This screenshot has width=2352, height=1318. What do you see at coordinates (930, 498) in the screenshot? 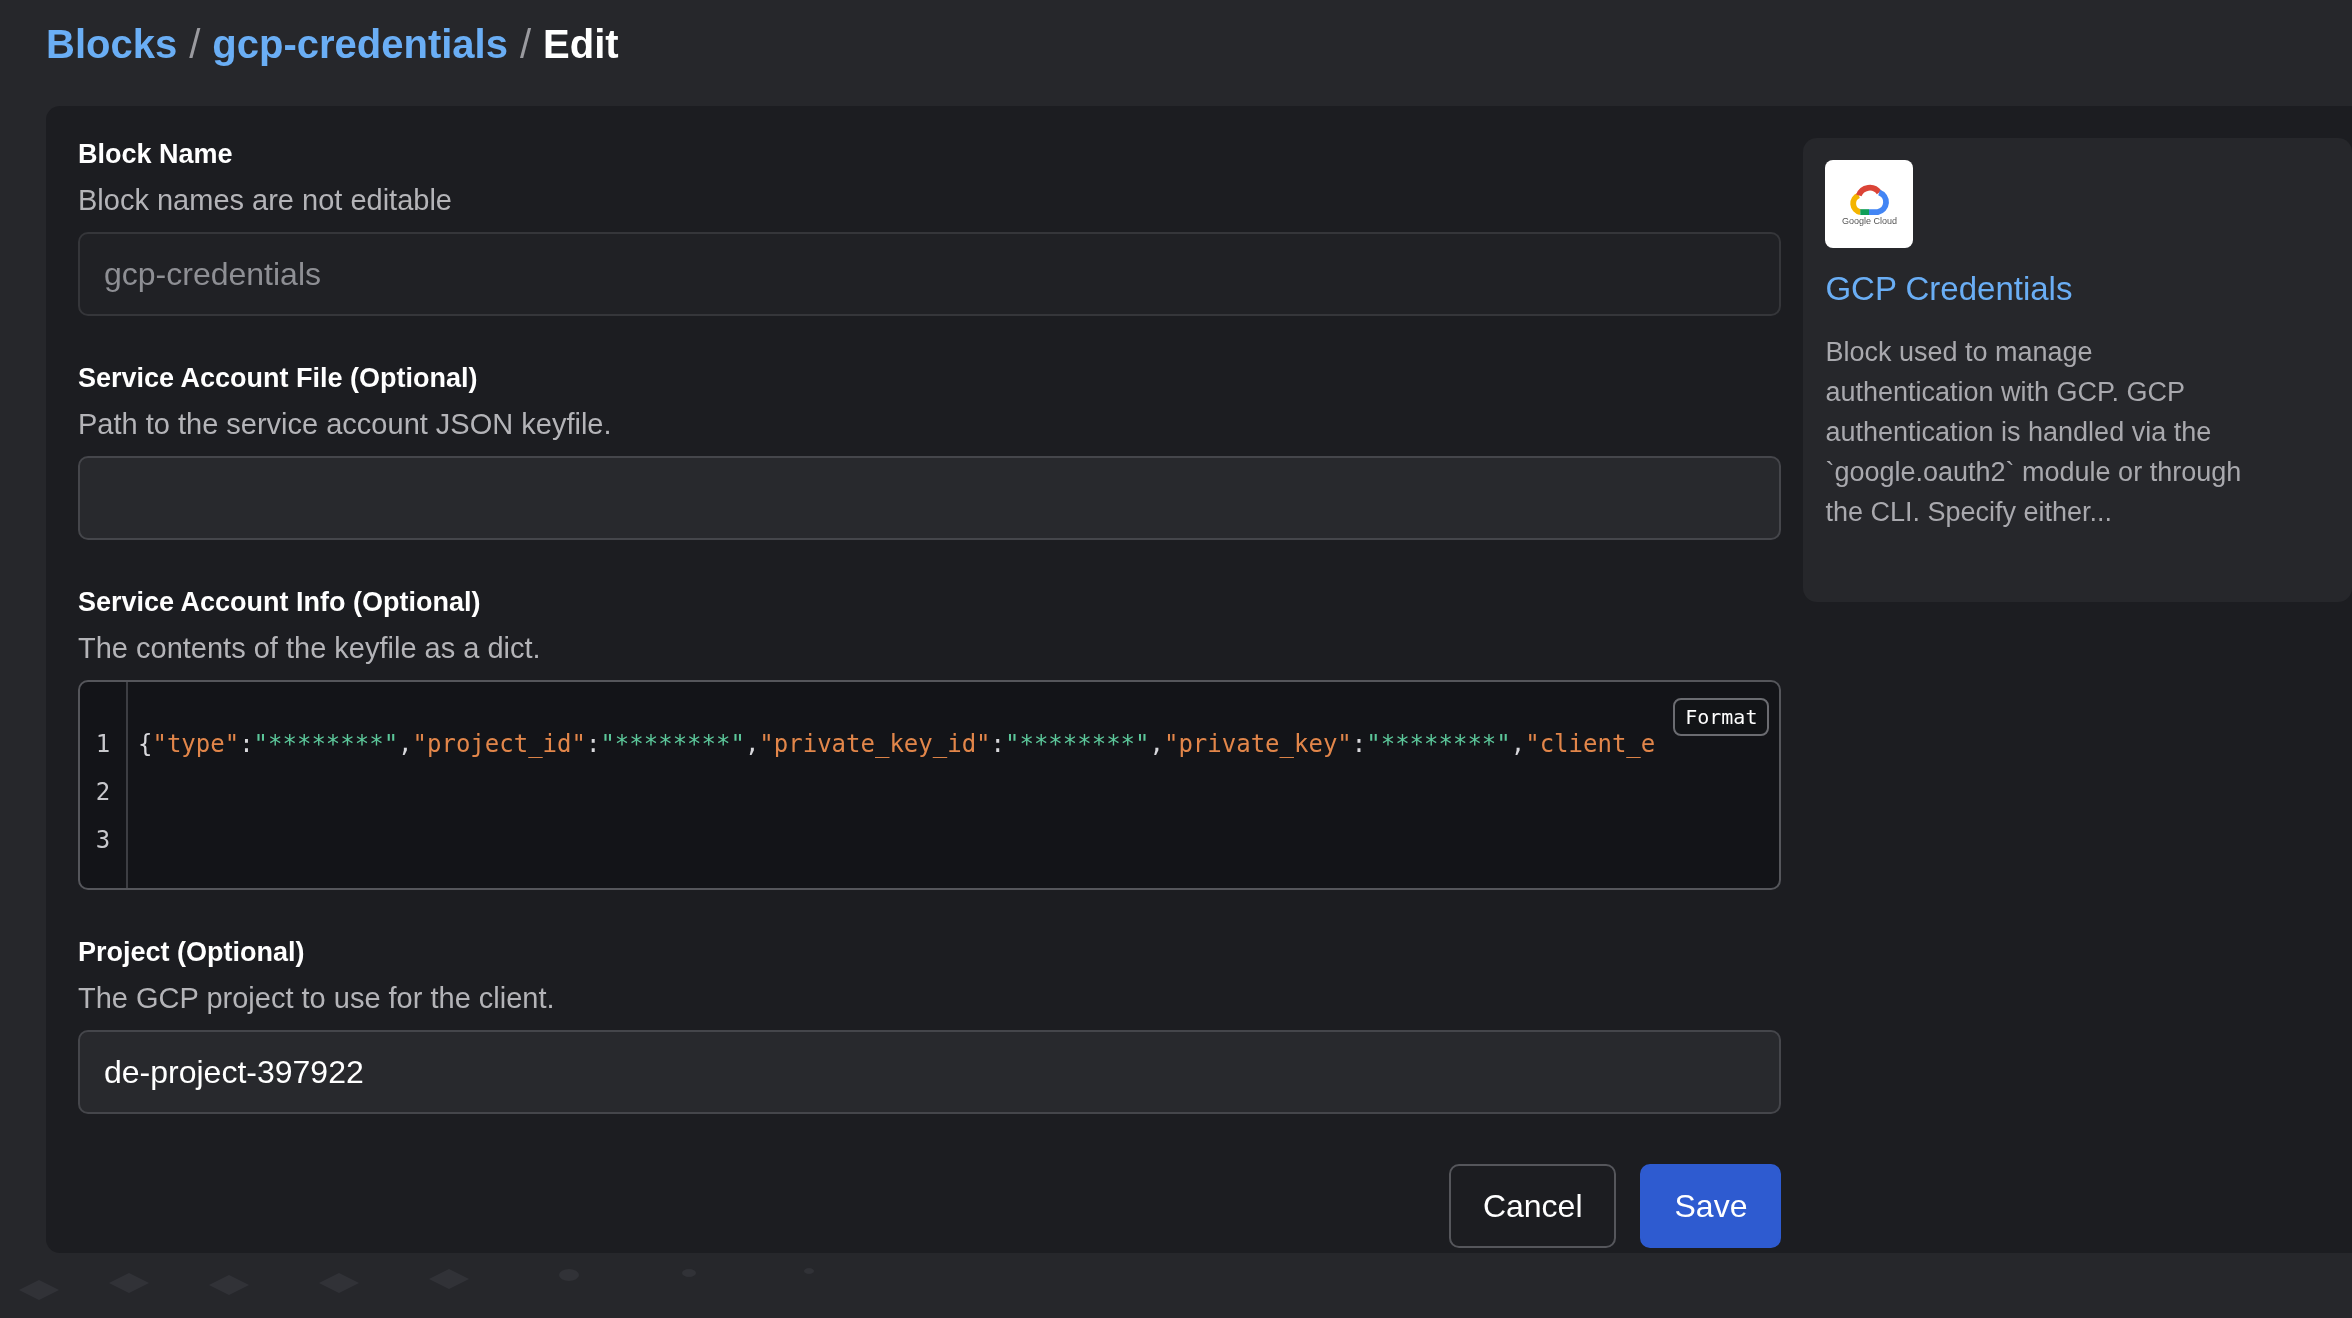
I see `input-field` at bounding box center [930, 498].